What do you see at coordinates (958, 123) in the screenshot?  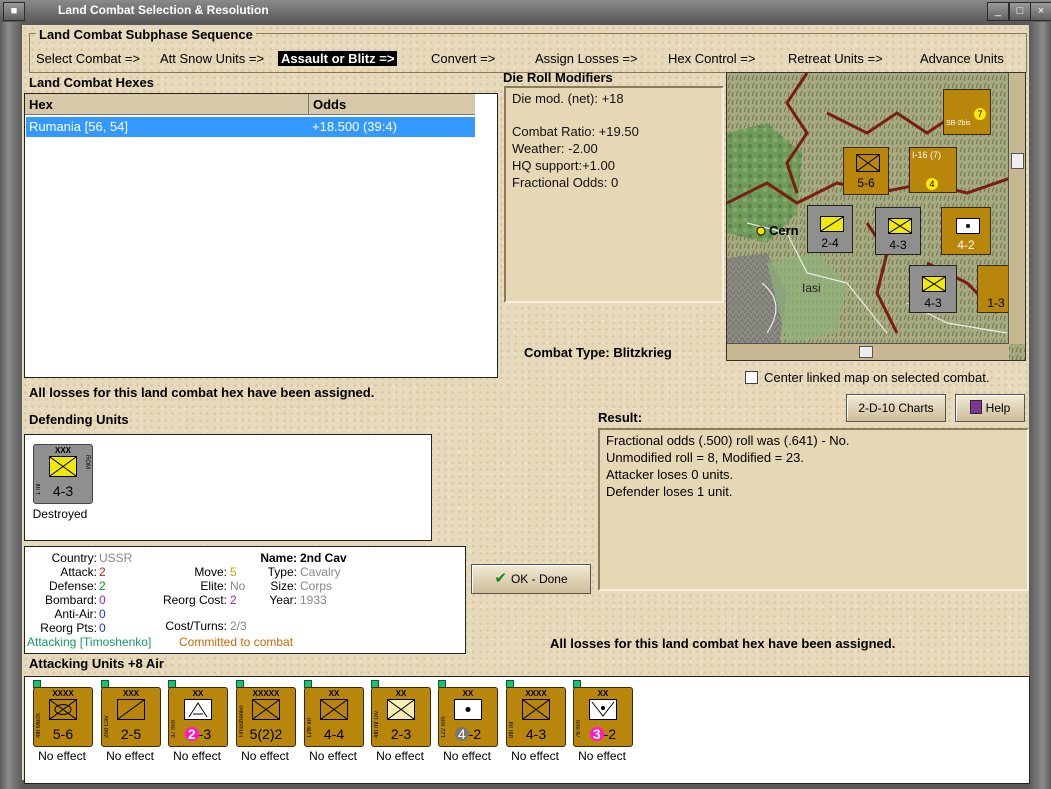 I see `map-counter-strength: SB-2bis` at bounding box center [958, 123].